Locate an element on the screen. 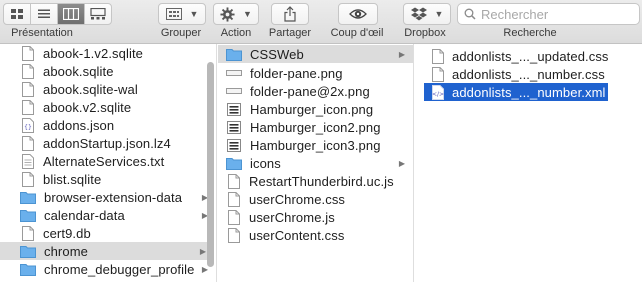 The image size is (642, 282). list-item: folder-pane.png is located at coordinates (315, 73).